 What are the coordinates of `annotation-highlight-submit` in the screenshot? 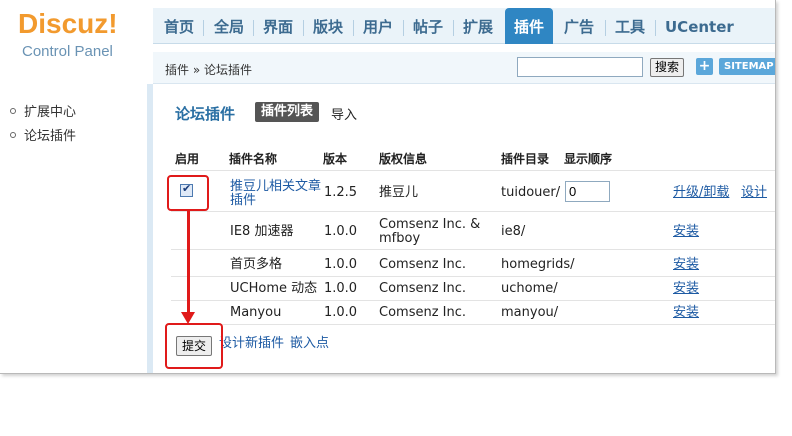 It's located at (194, 346).